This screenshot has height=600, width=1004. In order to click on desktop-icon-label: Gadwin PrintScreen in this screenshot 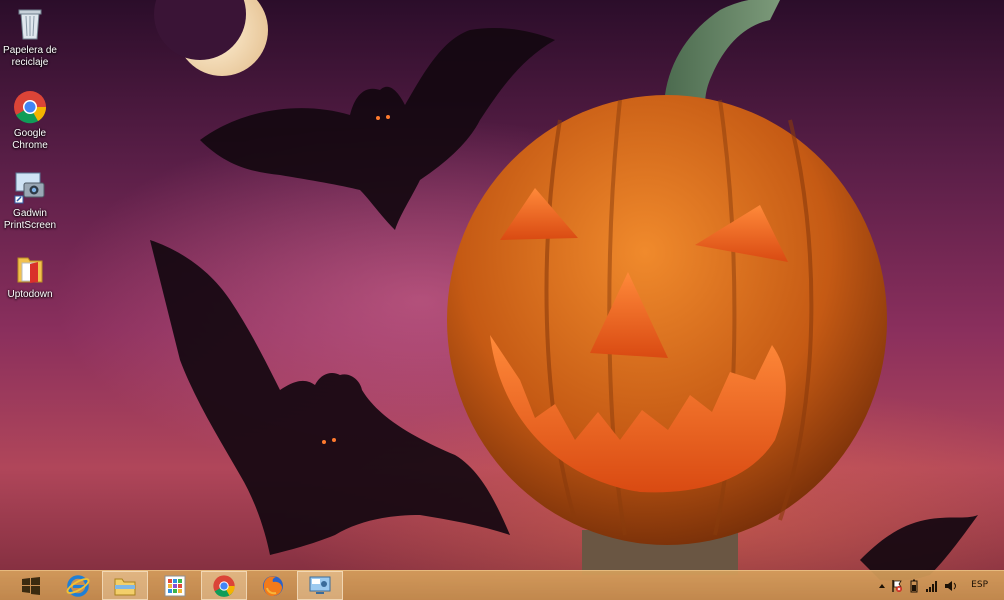, I will do `click(30, 219)`.